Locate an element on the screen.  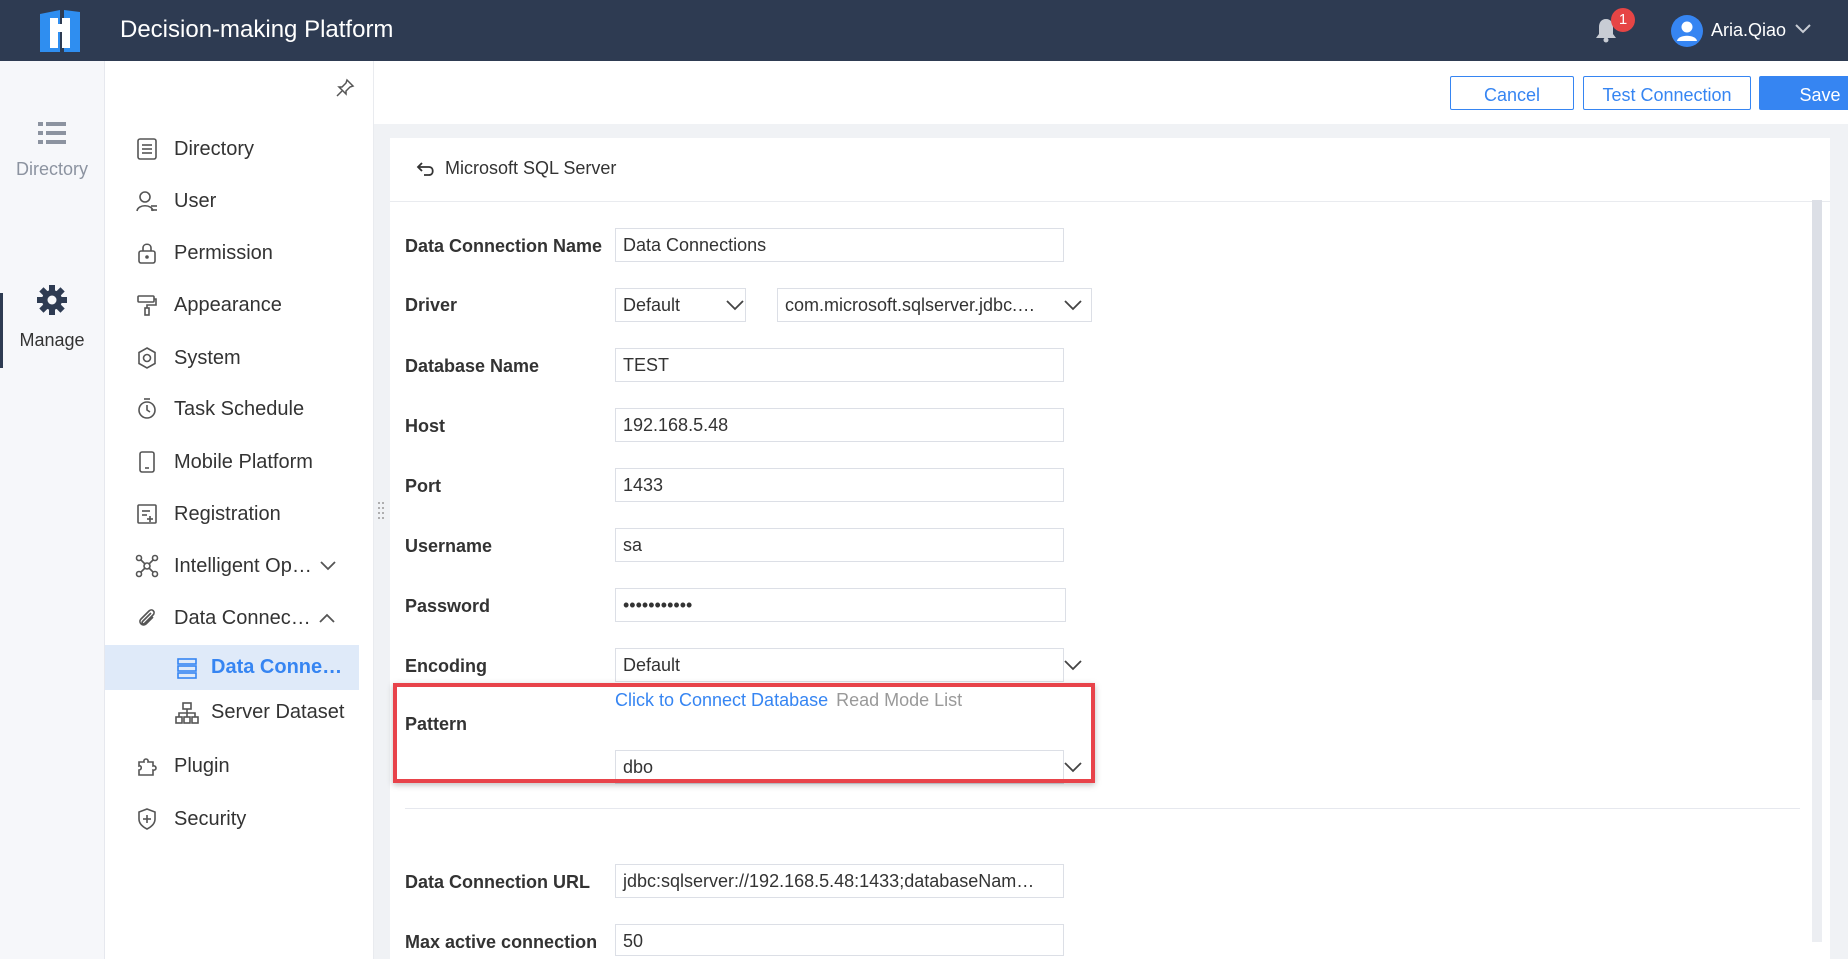
rail-item-manage: Manage is located at coordinates (52, 317).